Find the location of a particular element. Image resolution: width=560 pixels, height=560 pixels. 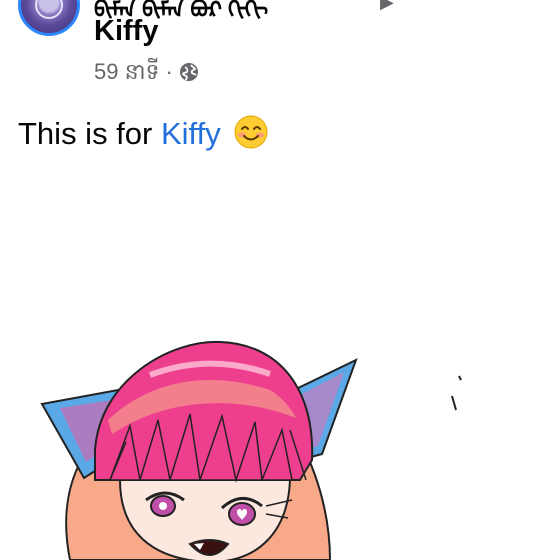

group-name-link: Kiffy is located at coordinates (126, 31).